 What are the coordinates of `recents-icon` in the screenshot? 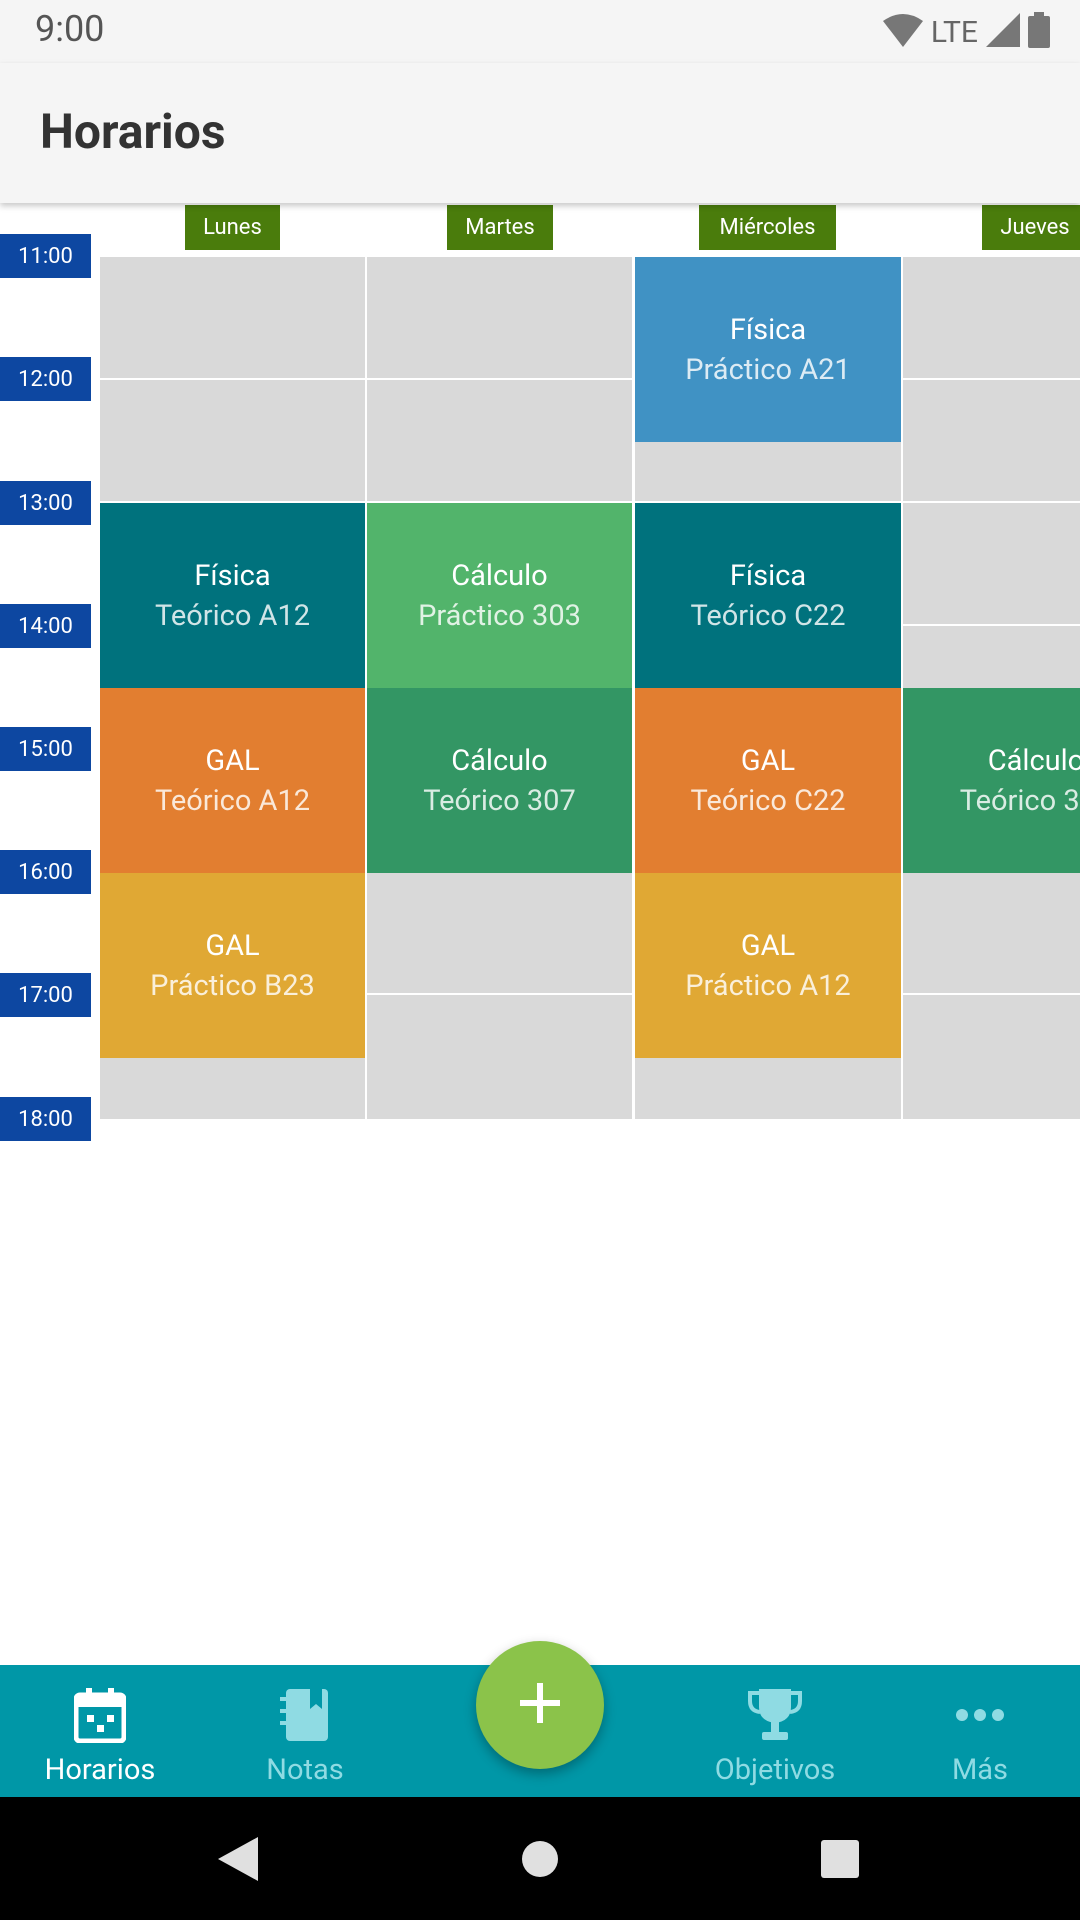 It's located at (840, 1859).